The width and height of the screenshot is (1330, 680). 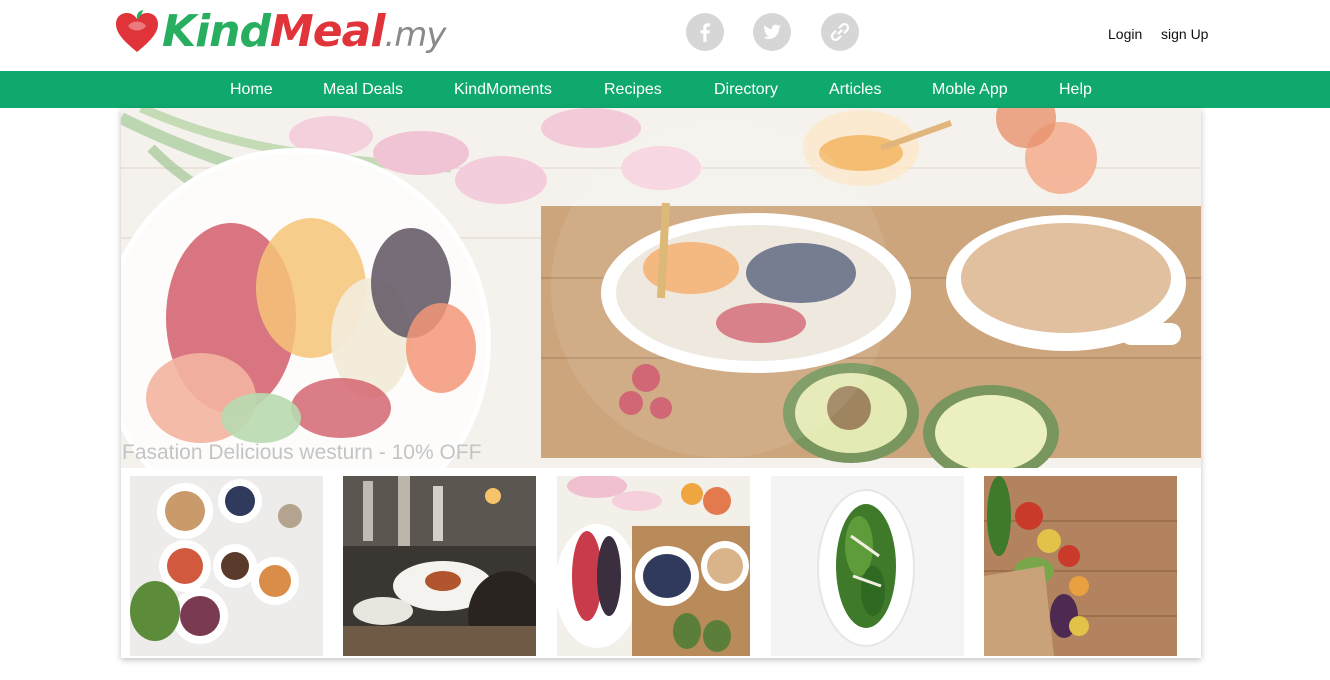 I want to click on link-button, so click(x=840, y=32).